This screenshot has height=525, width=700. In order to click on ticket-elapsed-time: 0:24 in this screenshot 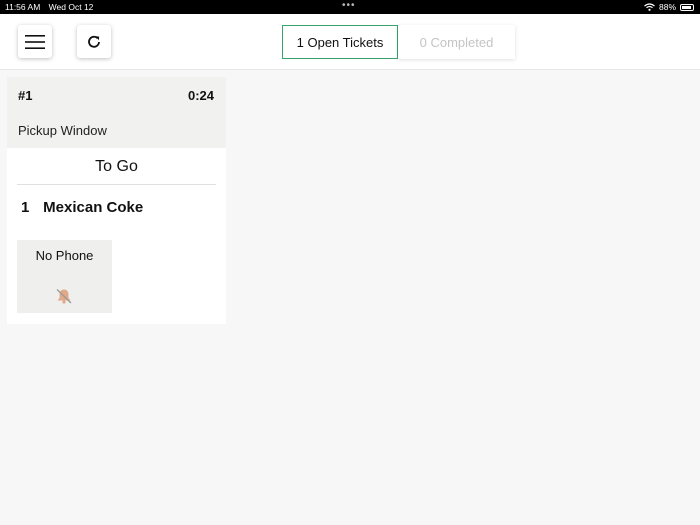, I will do `click(200, 95)`.